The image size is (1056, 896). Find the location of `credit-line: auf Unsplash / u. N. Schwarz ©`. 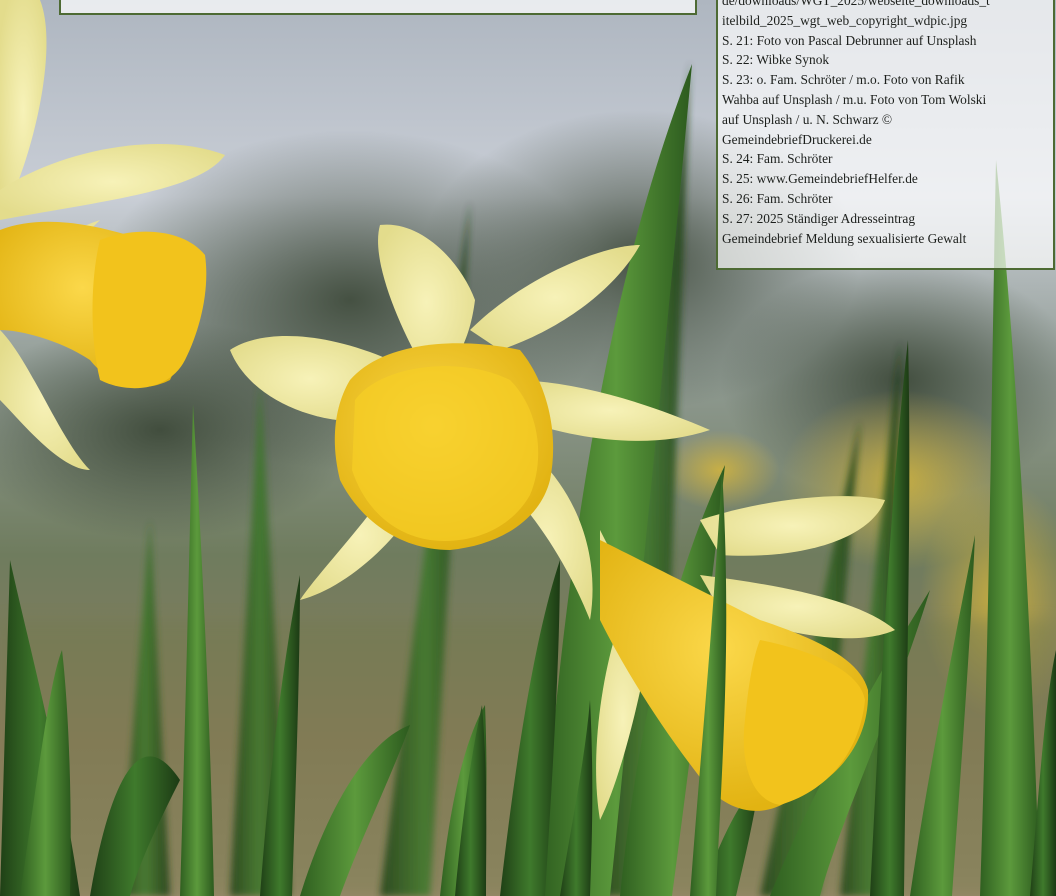

credit-line: auf Unsplash / u. N. Schwarz © is located at coordinates (807, 119).